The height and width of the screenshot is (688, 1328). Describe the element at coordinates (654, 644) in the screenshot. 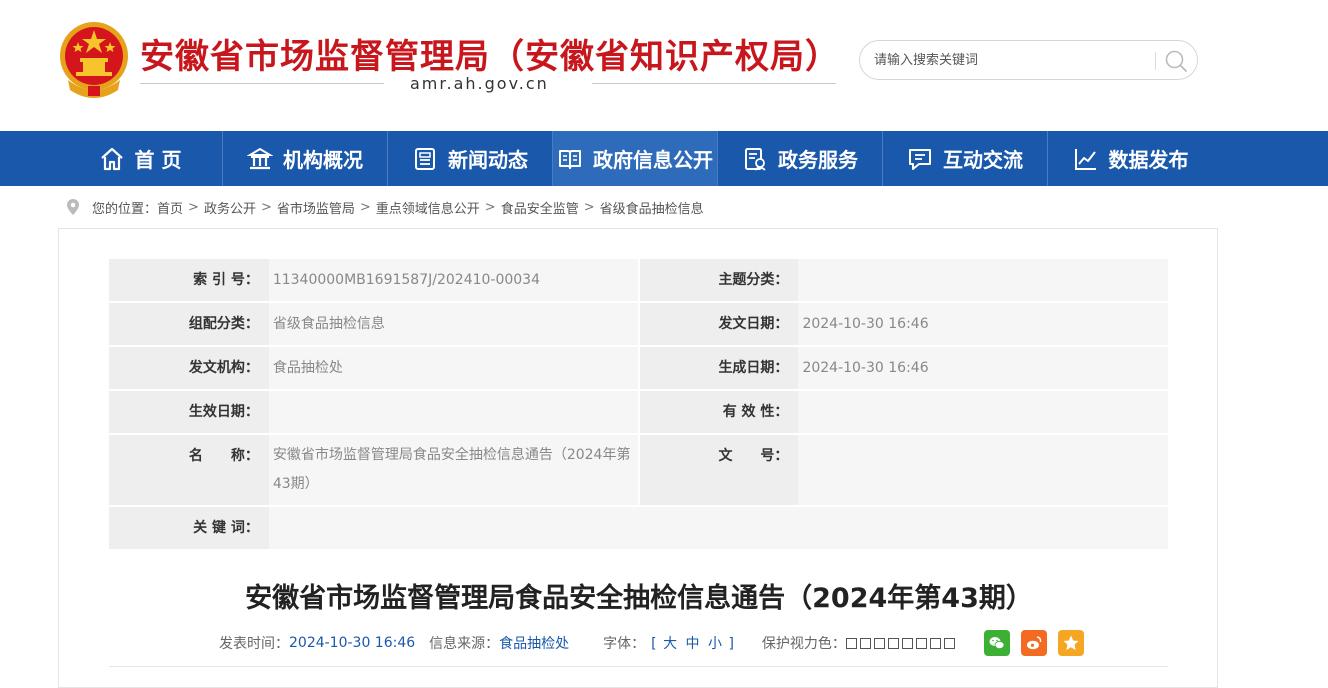

I see `fontsize-bracket-open: [` at that location.